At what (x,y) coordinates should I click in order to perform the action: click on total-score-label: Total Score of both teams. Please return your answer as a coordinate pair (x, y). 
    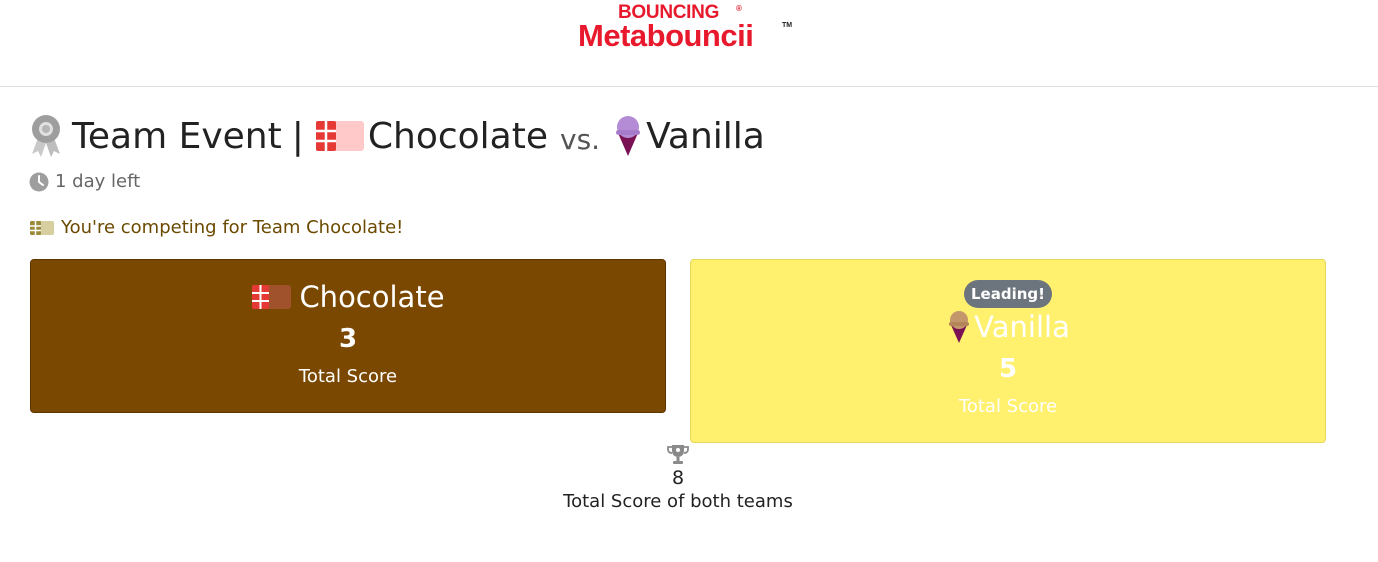
    Looking at the image, I should click on (678, 501).